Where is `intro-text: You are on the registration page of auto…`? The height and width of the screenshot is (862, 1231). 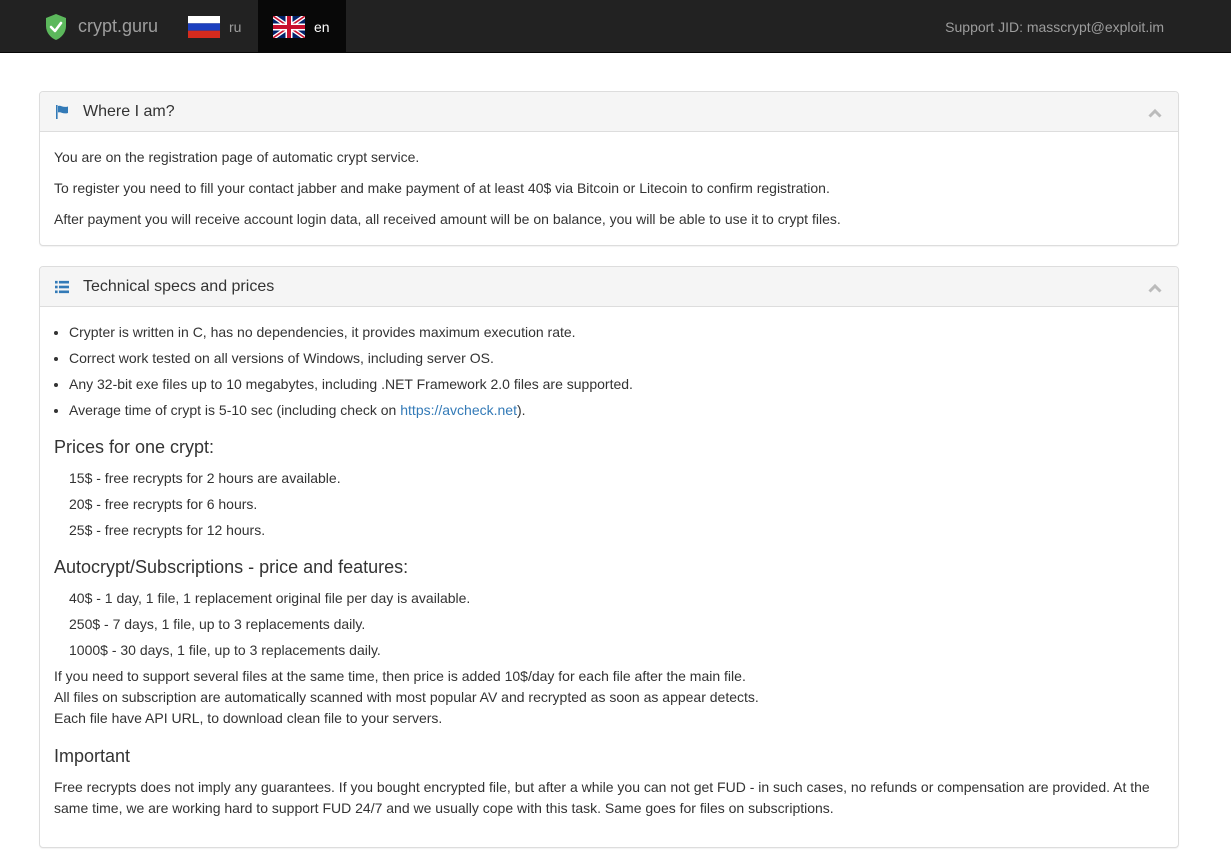 intro-text: You are on the registration page of auto… is located at coordinates (237, 157).